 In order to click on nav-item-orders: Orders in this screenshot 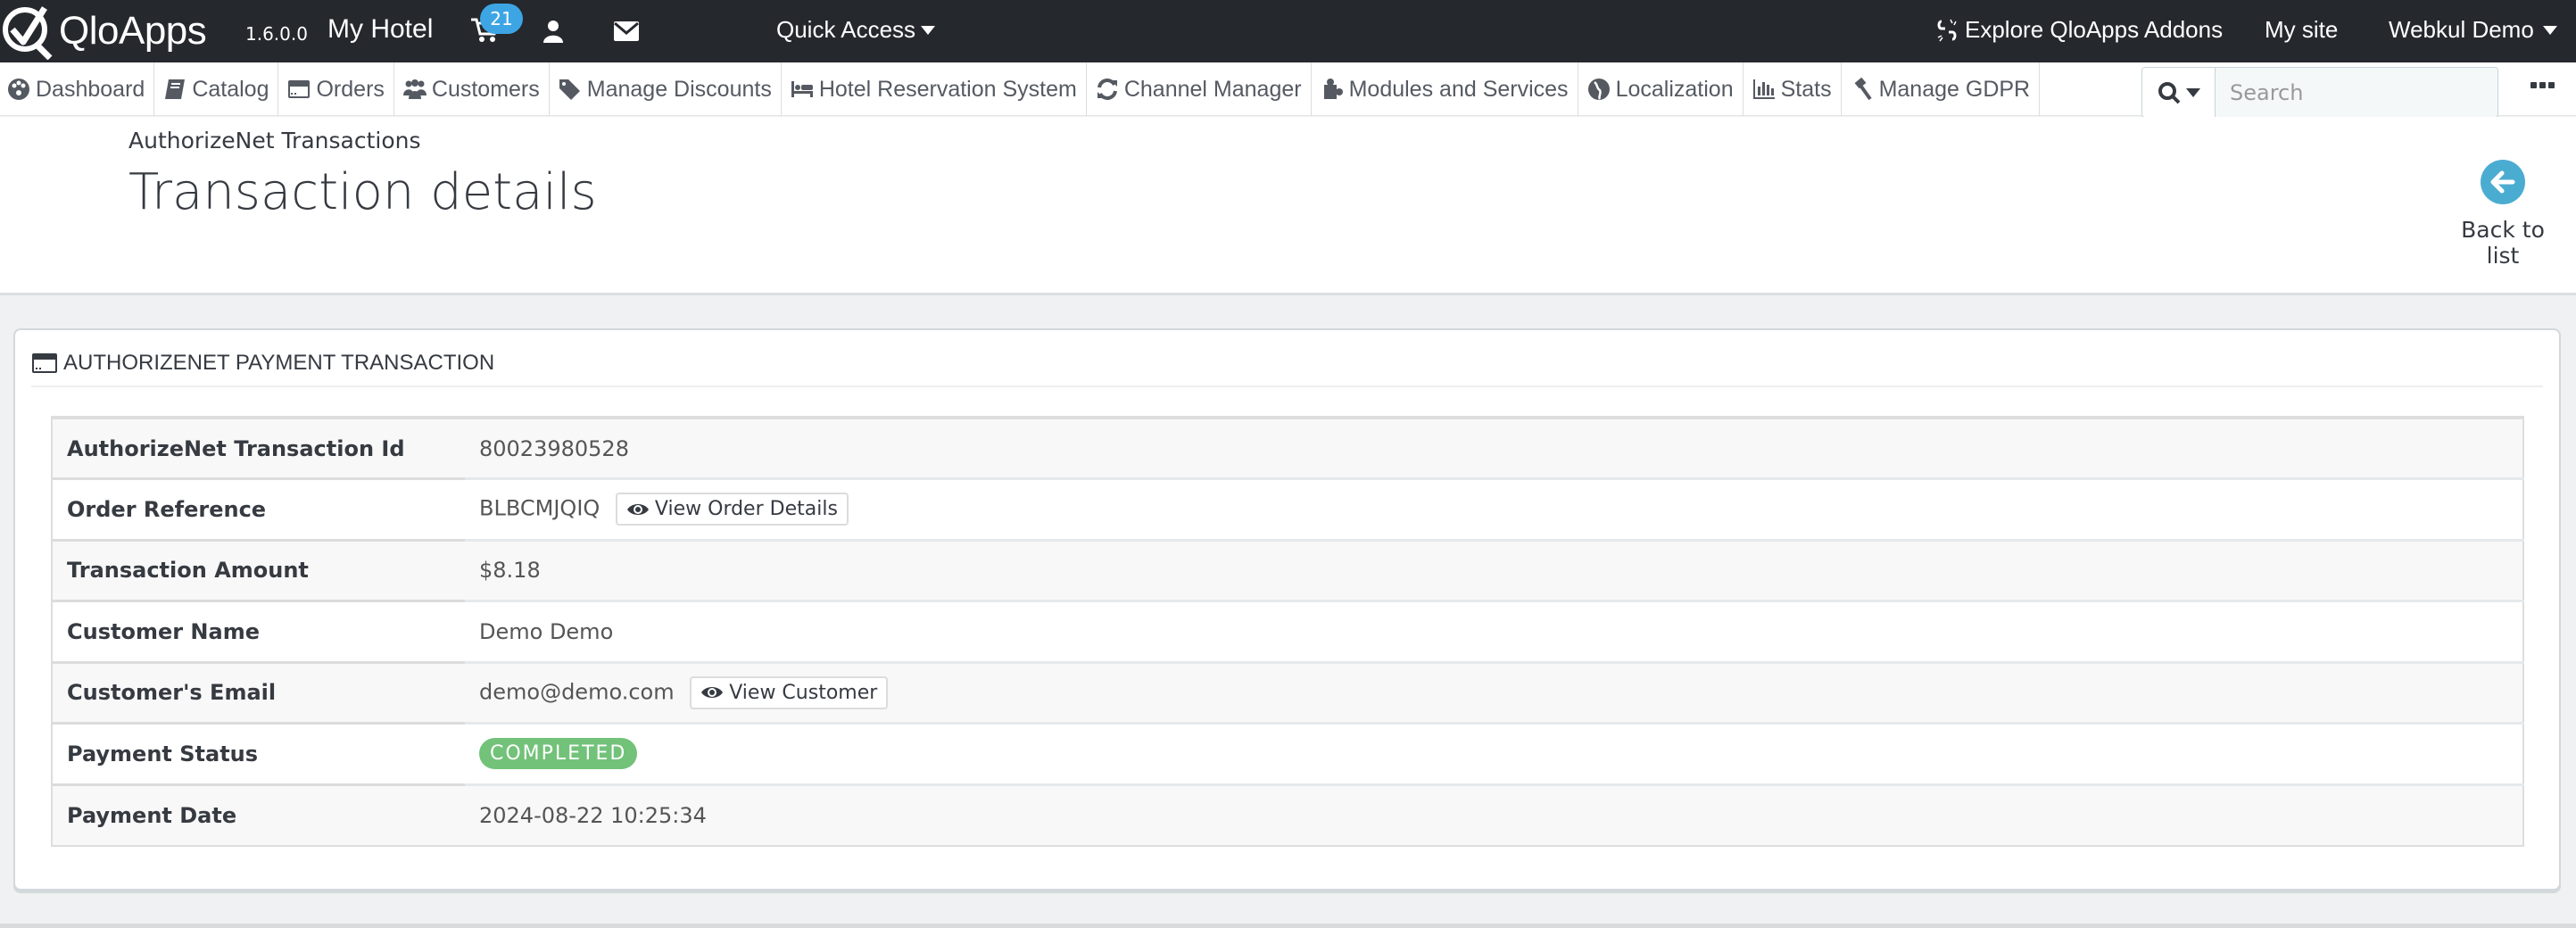, I will do `click(336, 89)`.